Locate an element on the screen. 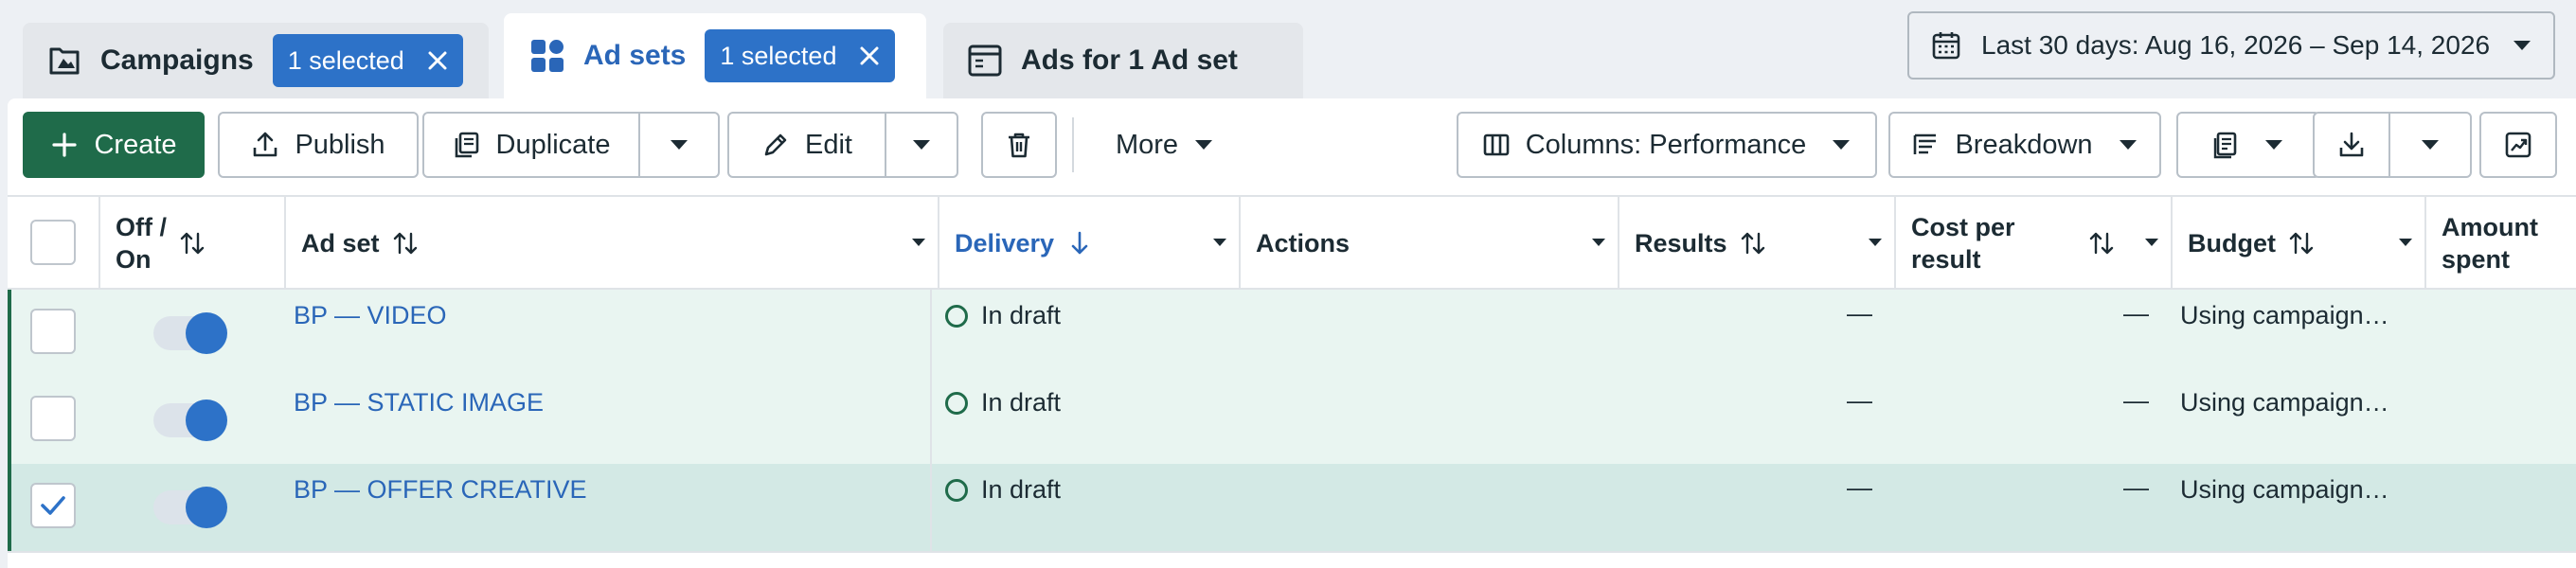 This screenshot has width=2576, height=568. ad-sets-grid-icon is located at coordinates (547, 56).